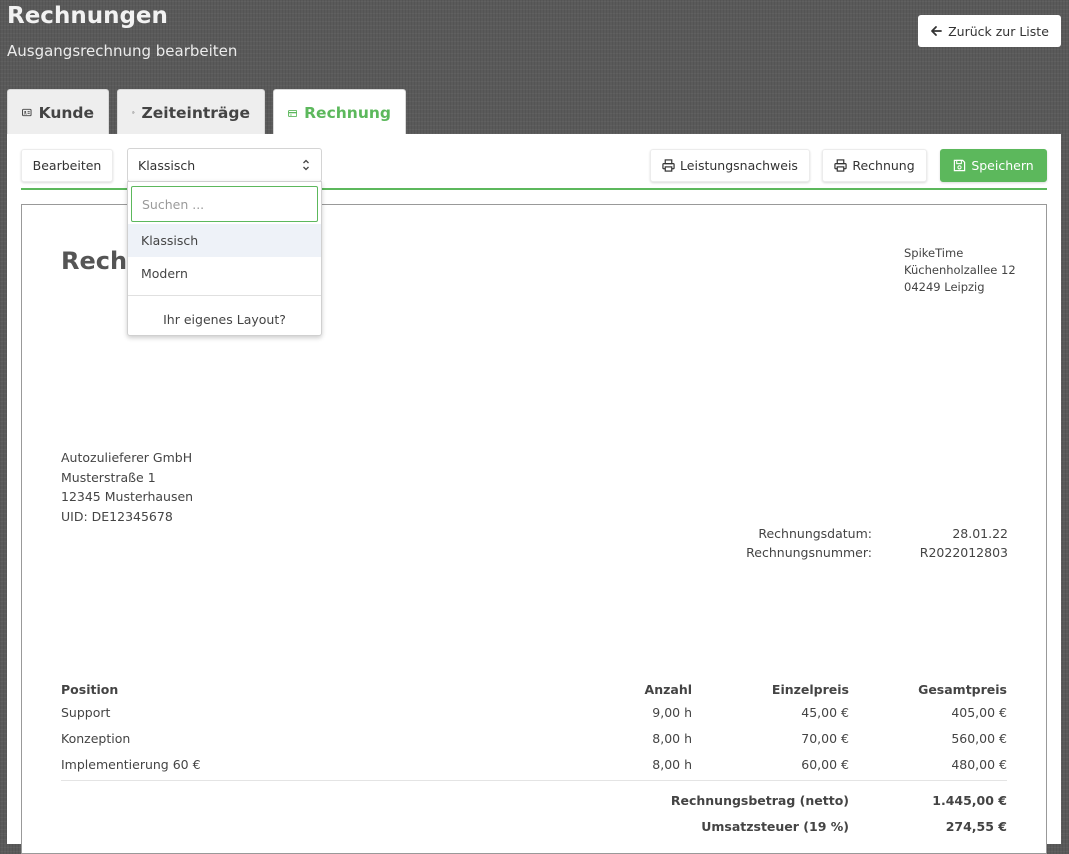 The width and height of the screenshot is (1069, 854). I want to click on print-invoice-label: Rechnung, so click(883, 165).